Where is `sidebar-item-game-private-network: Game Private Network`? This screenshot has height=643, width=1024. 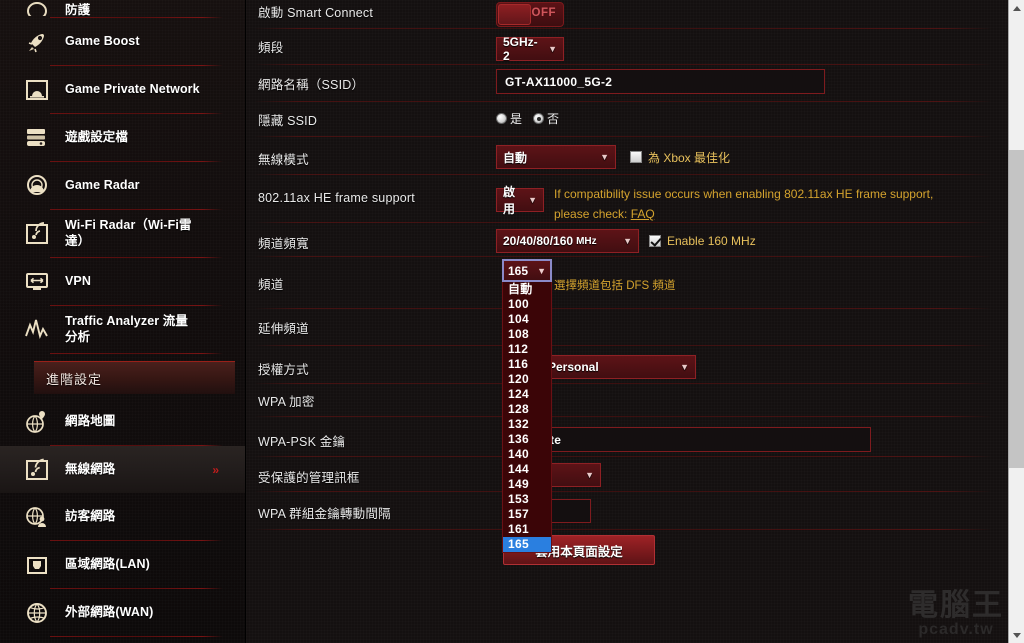 sidebar-item-game-private-network: Game Private Network is located at coordinates (122, 89).